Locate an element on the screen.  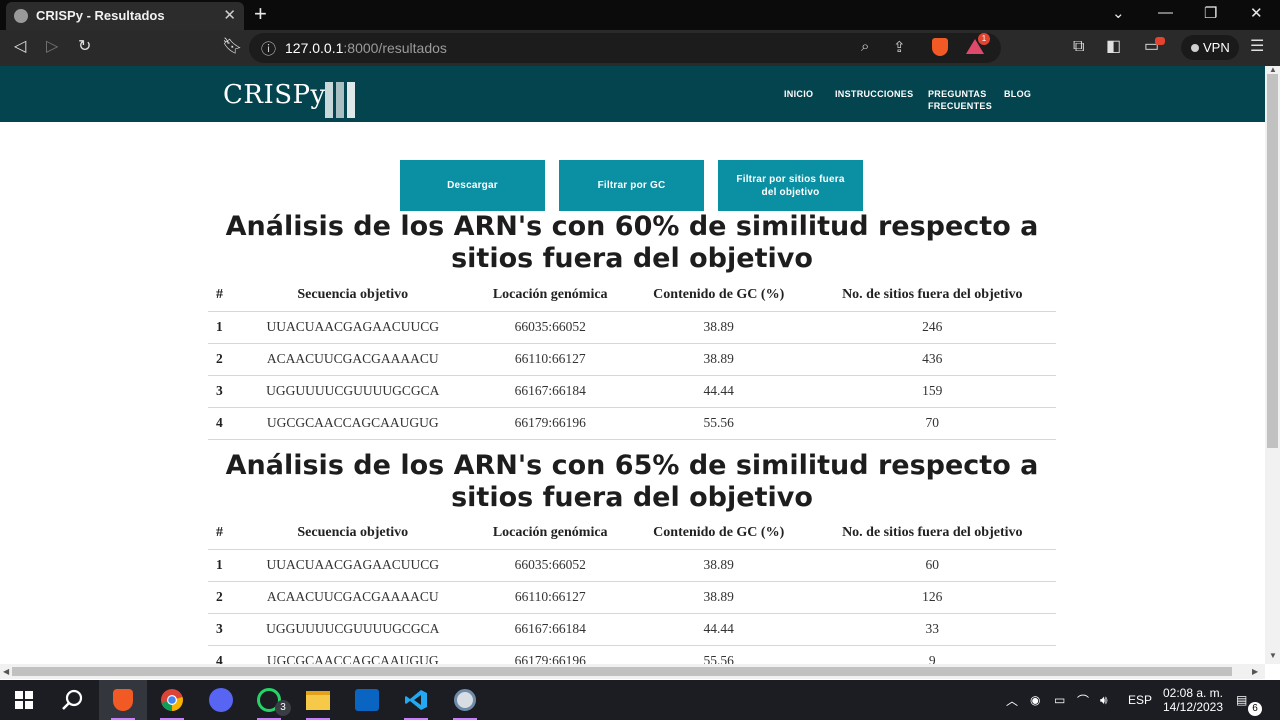
vertical-scrollbar: ▲ ▼ is located at coordinates (1272, 364).